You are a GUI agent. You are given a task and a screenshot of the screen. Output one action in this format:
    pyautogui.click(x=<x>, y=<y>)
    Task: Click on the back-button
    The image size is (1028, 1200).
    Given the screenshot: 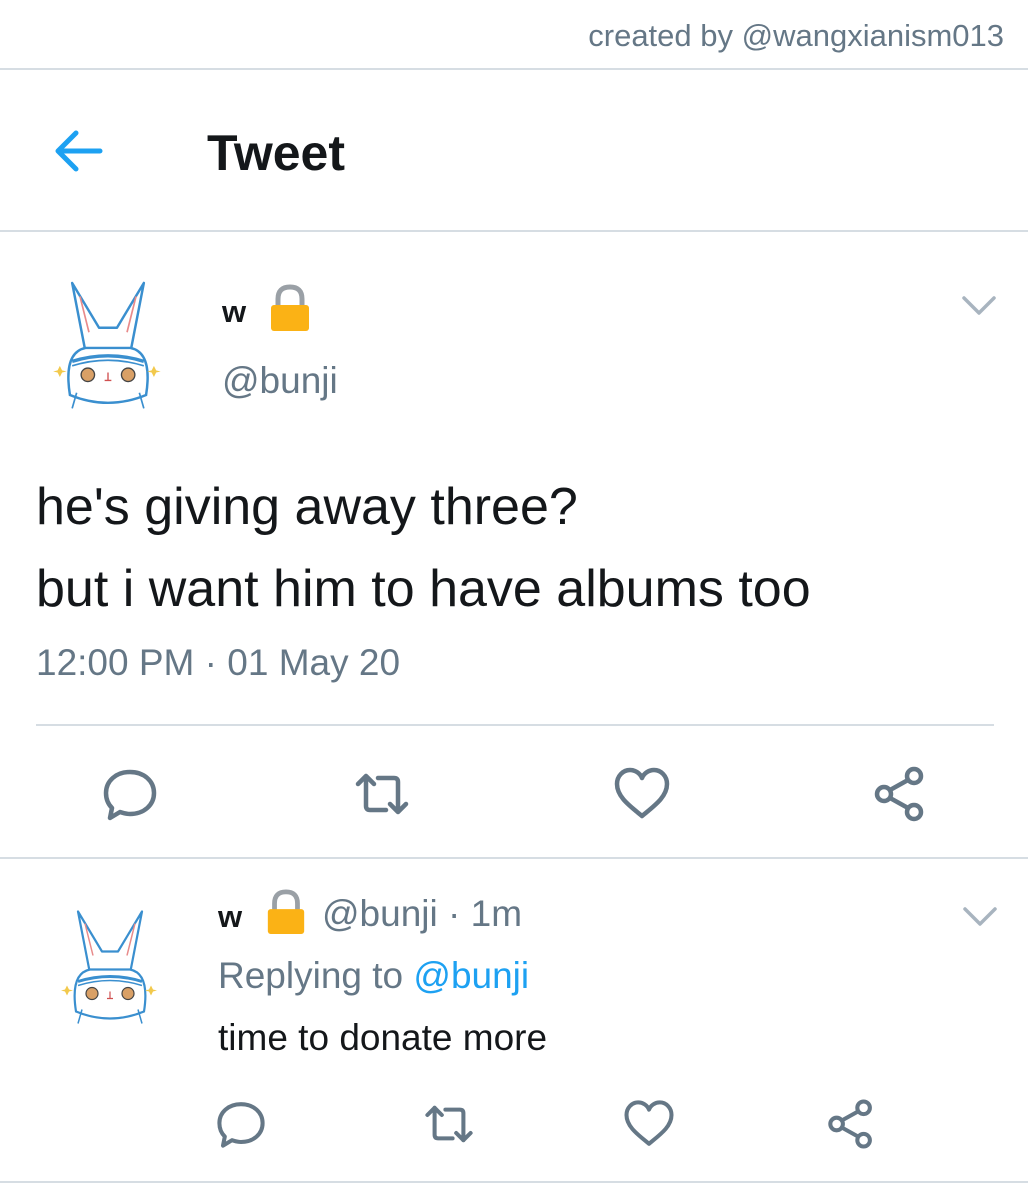 What is the action you would take?
    pyautogui.click(x=80, y=151)
    